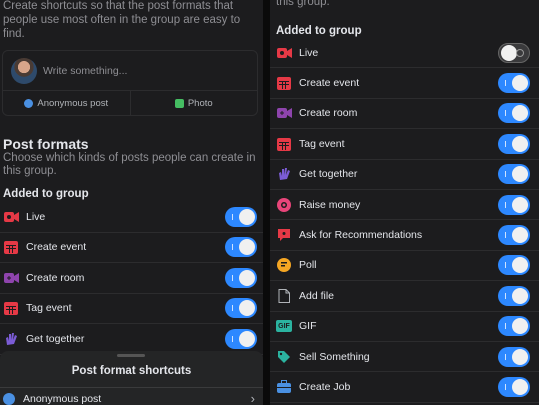 The height and width of the screenshot is (405, 539). What do you see at coordinates (73, 103) in the screenshot?
I see `anonymous-post-label: Anonymous post` at bounding box center [73, 103].